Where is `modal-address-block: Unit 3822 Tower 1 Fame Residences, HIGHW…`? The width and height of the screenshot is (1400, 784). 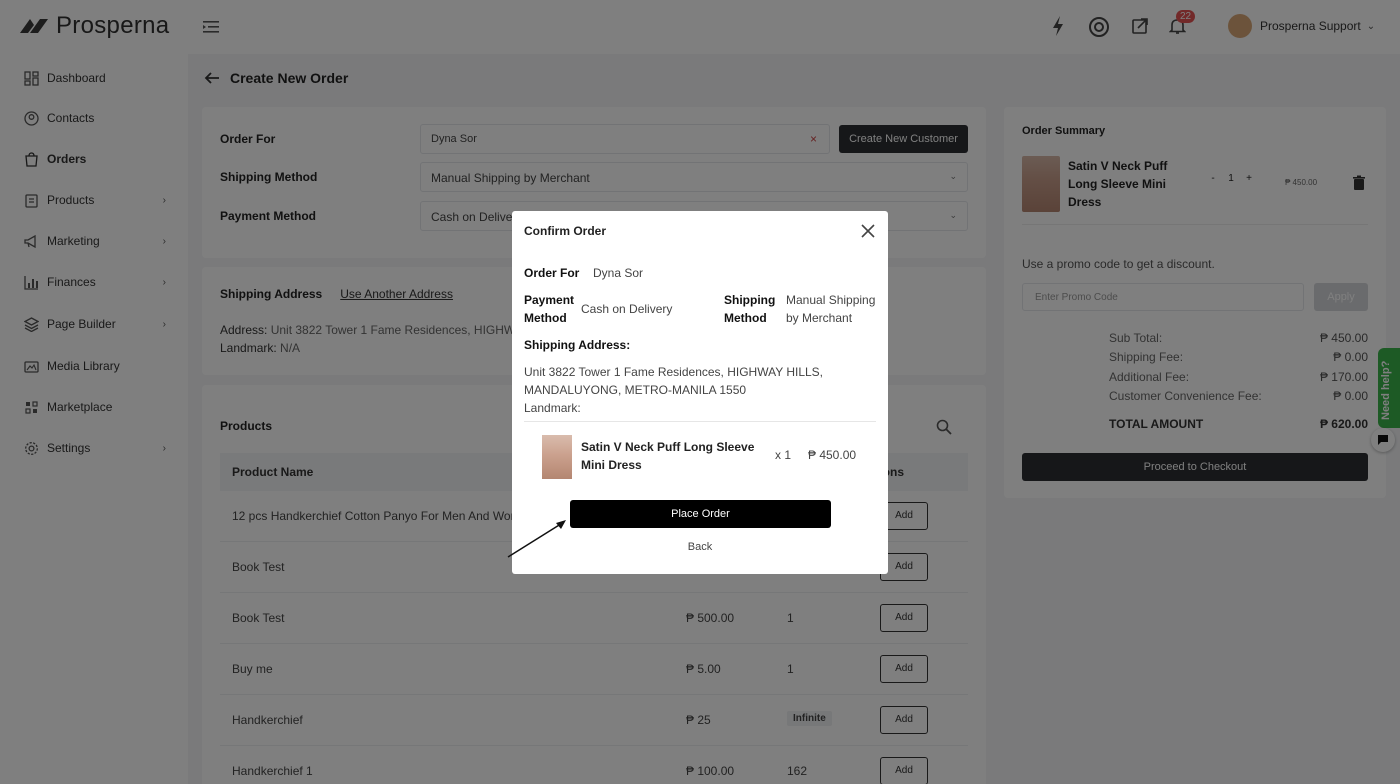
modal-address-block: Unit 3822 Tower 1 Fame Residences, HIGHW… is located at coordinates (674, 390).